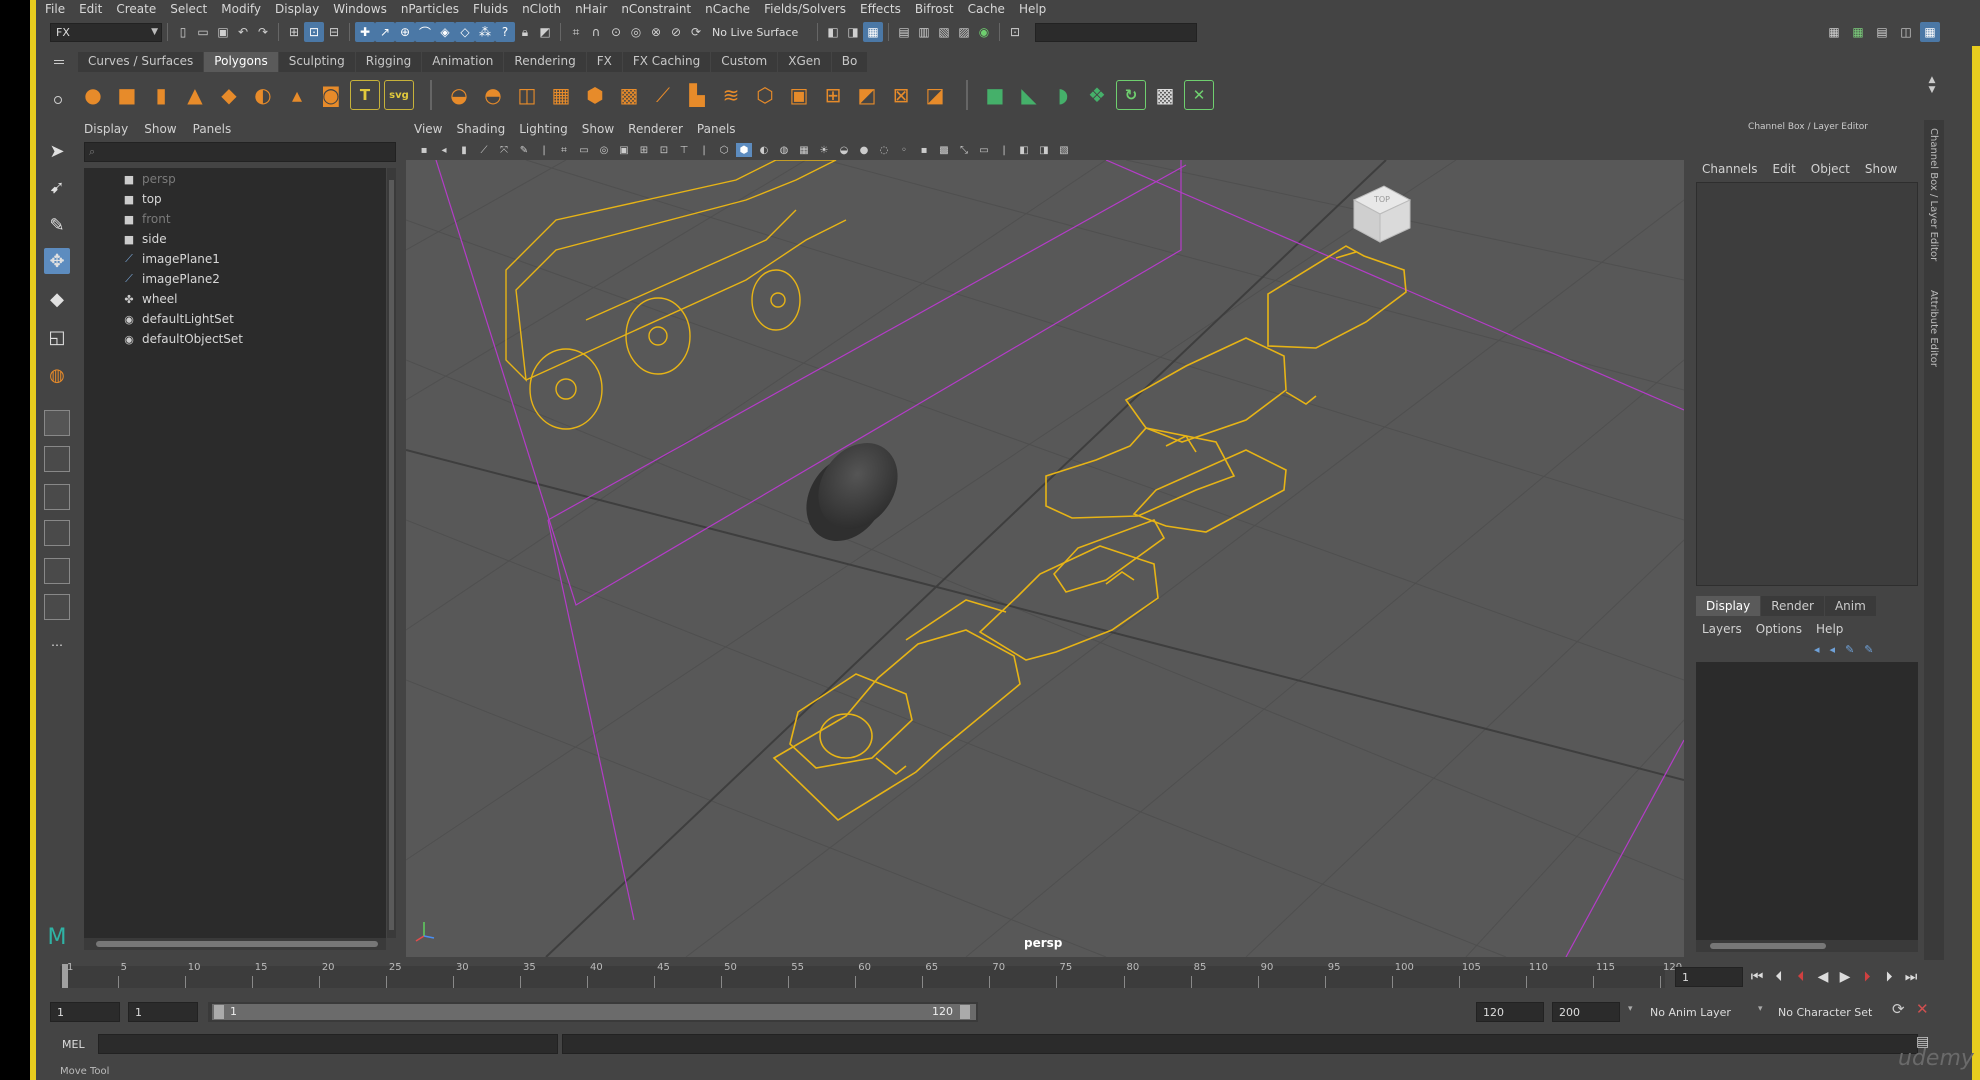 The height and width of the screenshot is (1080, 1980). I want to click on render-settings-icon: ▨, so click(964, 32).